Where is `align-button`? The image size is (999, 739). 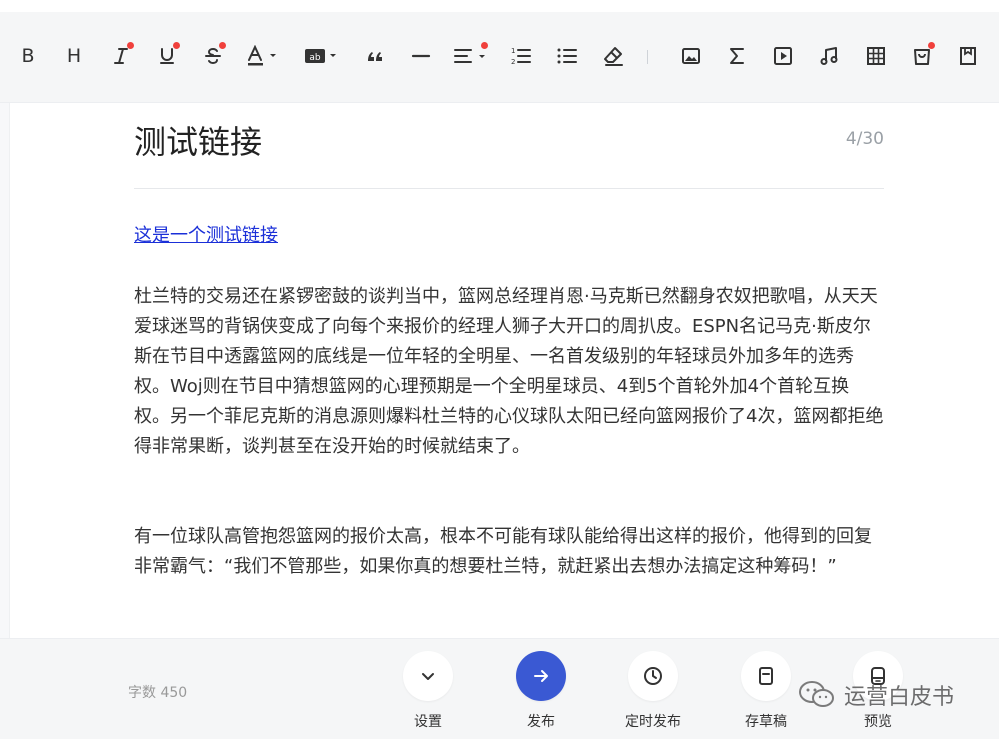 align-button is located at coordinates (470, 56).